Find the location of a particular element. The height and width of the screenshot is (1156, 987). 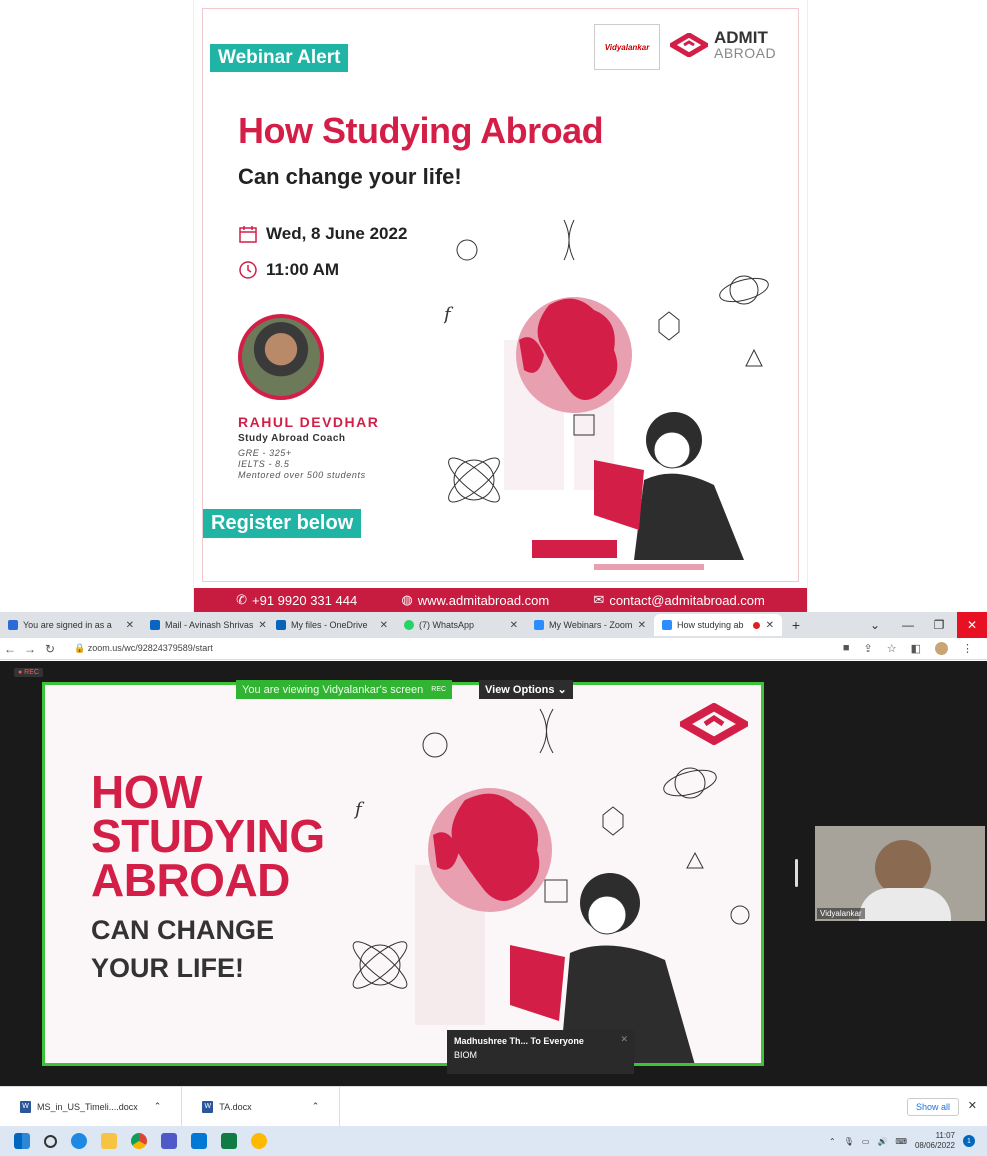

screen-share-banner: You are viewing Vidyalankar's screen REC is located at coordinates (344, 689).